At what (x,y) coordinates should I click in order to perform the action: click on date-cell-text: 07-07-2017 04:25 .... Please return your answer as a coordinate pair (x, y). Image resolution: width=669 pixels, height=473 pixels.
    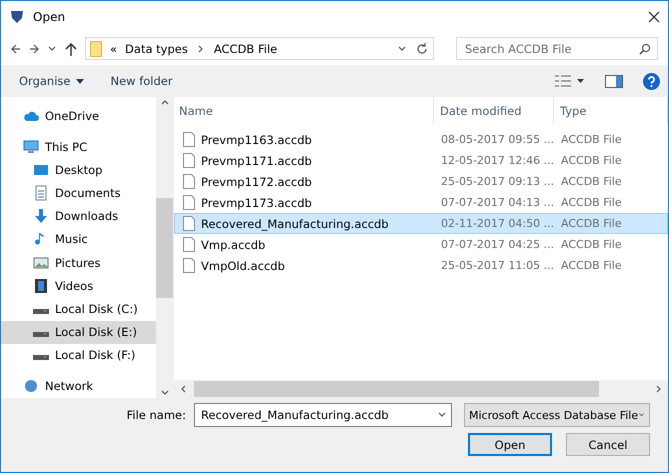
    Looking at the image, I should click on (497, 244).